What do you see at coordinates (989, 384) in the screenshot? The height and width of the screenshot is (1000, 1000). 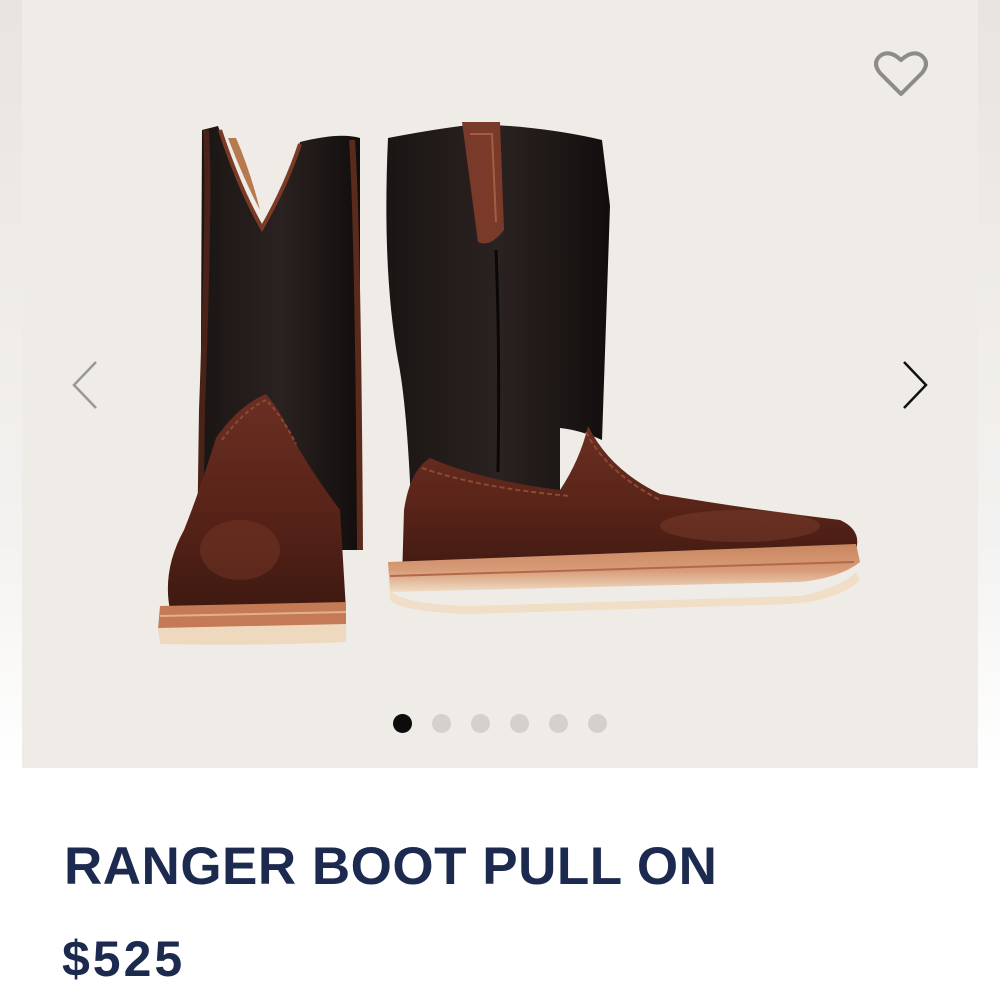 I see `gallery-edge-right` at bounding box center [989, 384].